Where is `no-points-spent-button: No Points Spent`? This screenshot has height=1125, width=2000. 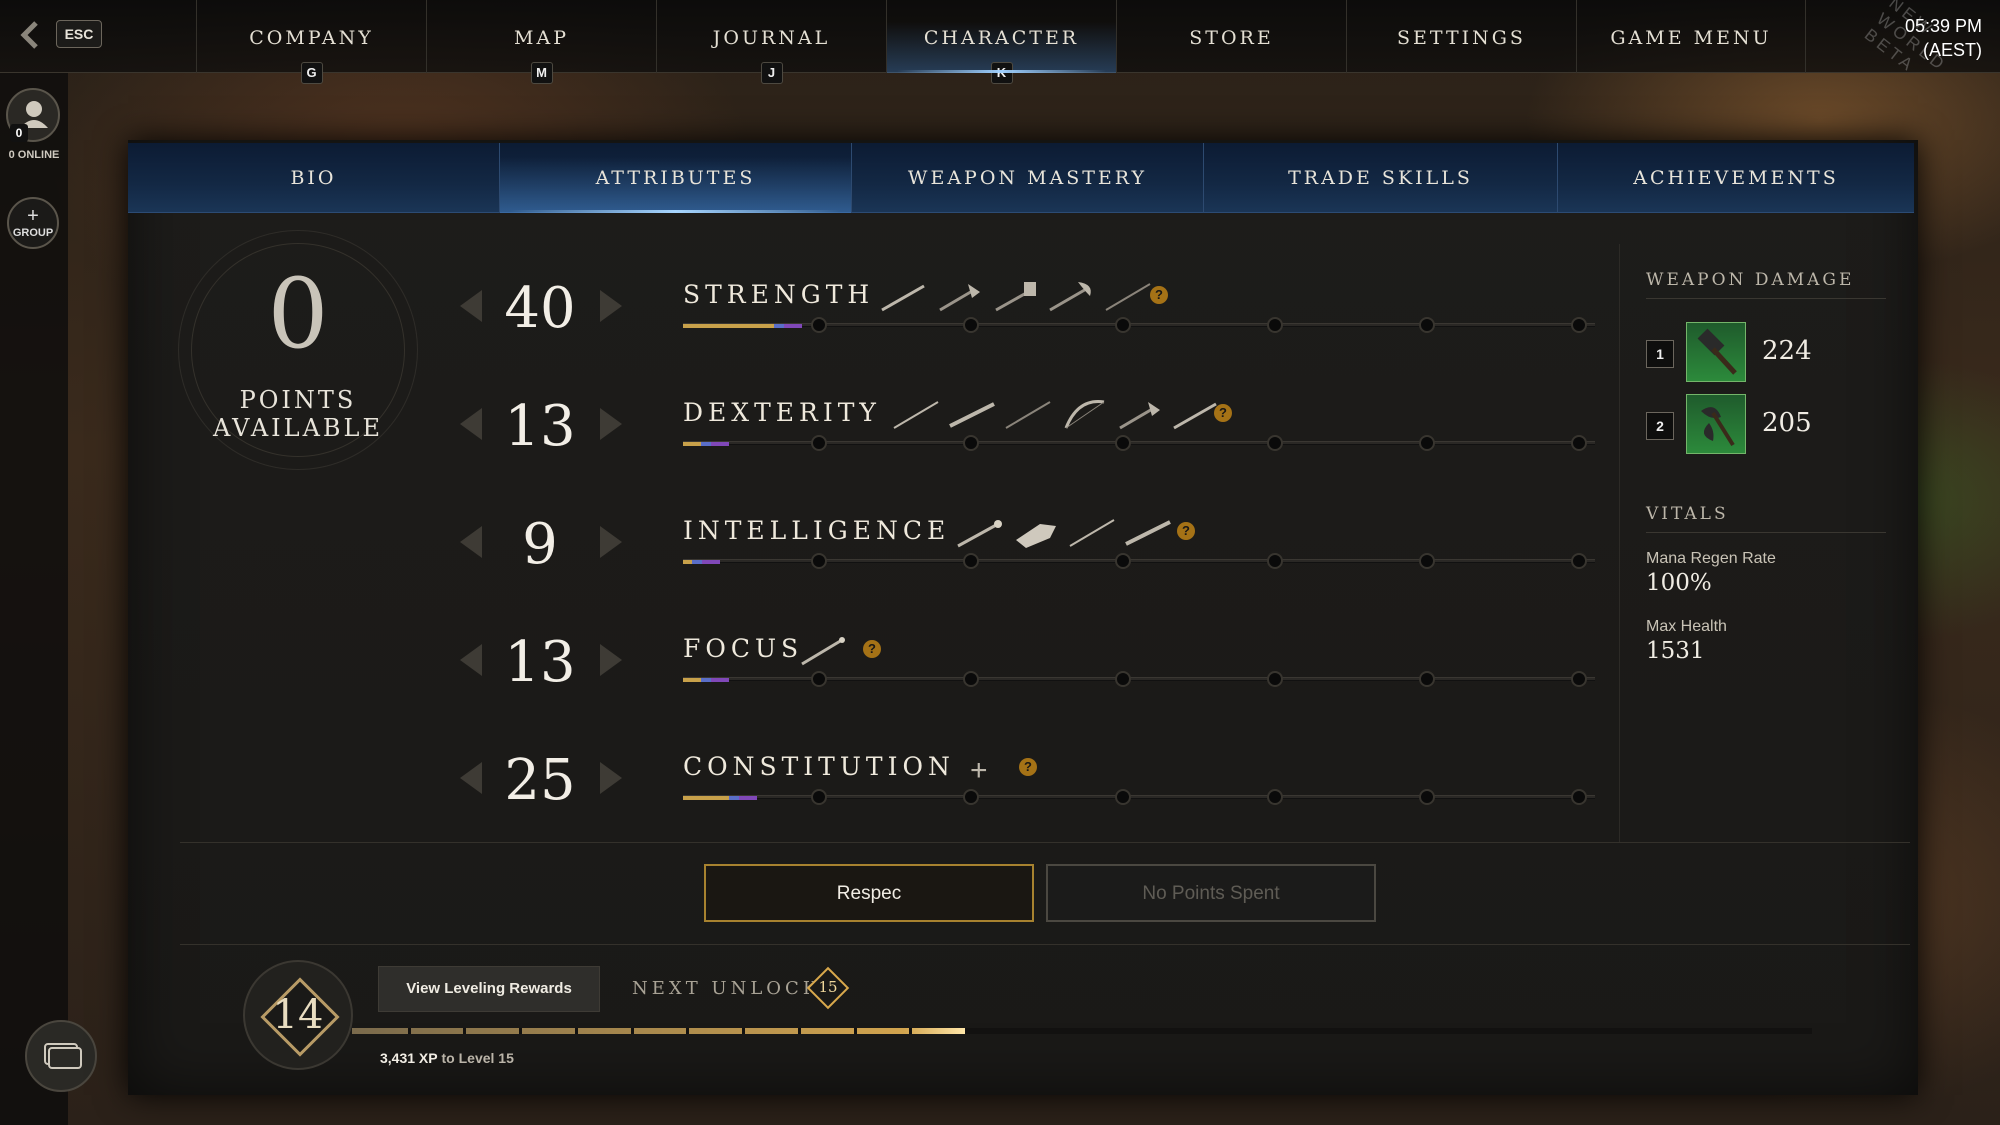
no-points-spent-button: No Points Spent is located at coordinates (1211, 893).